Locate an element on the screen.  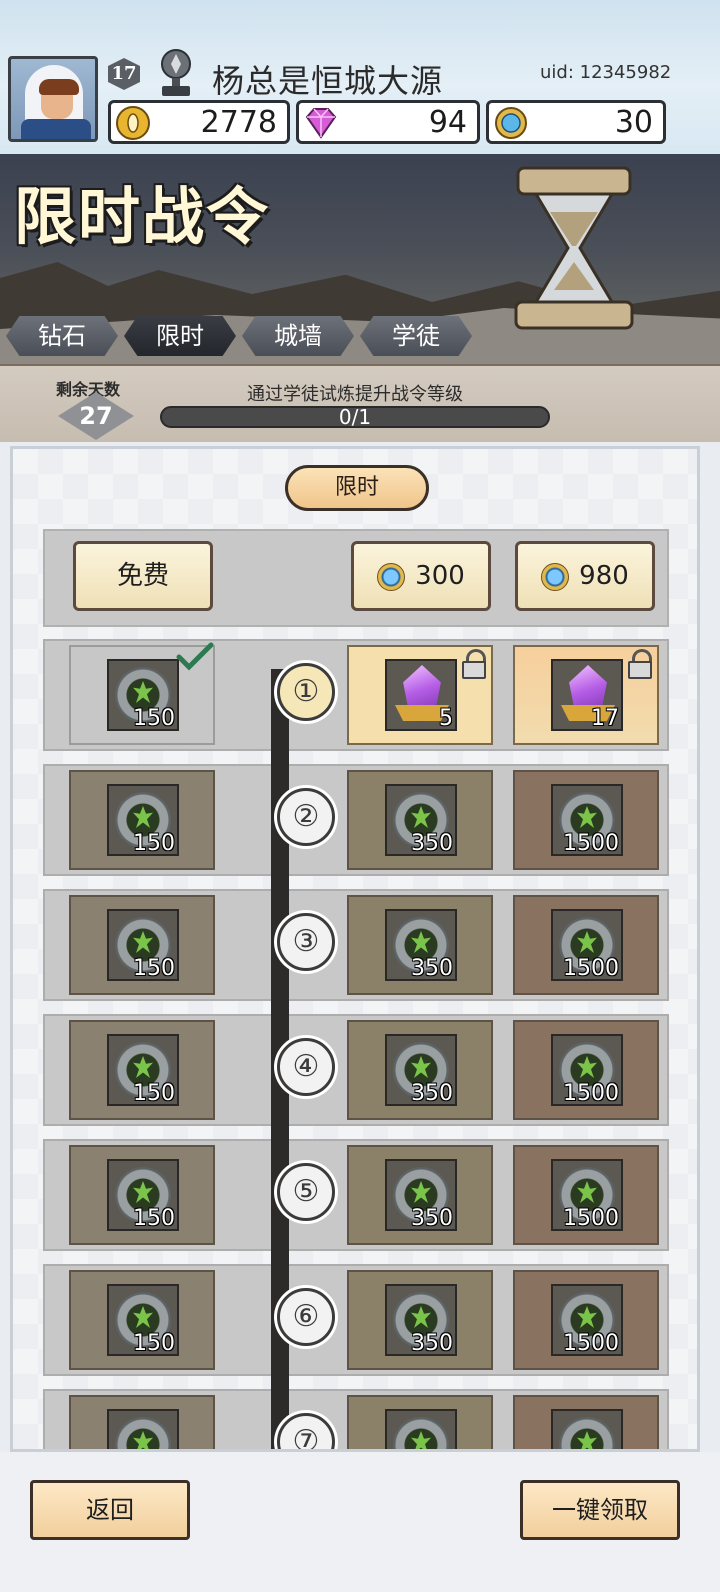
gold-value: 2778 is located at coordinates (238, 122).